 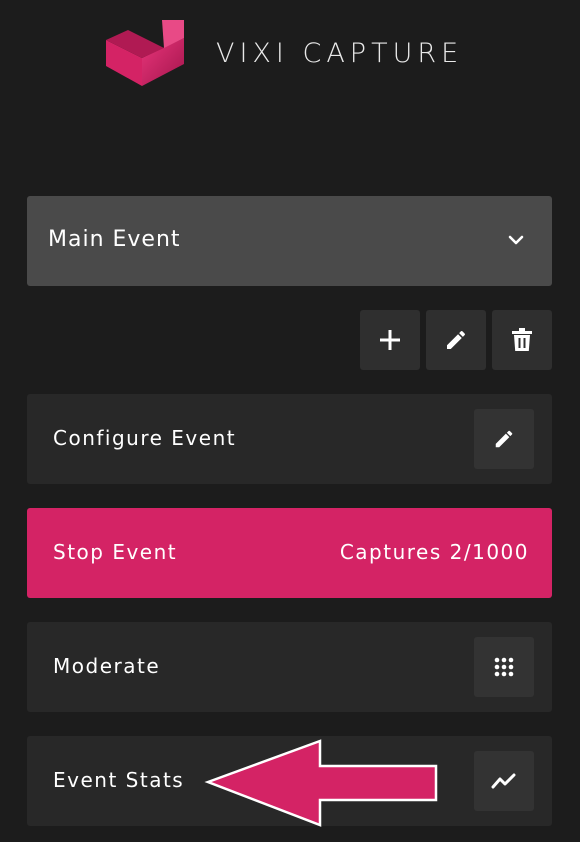 I want to click on trash-icon, so click(x=522, y=339).